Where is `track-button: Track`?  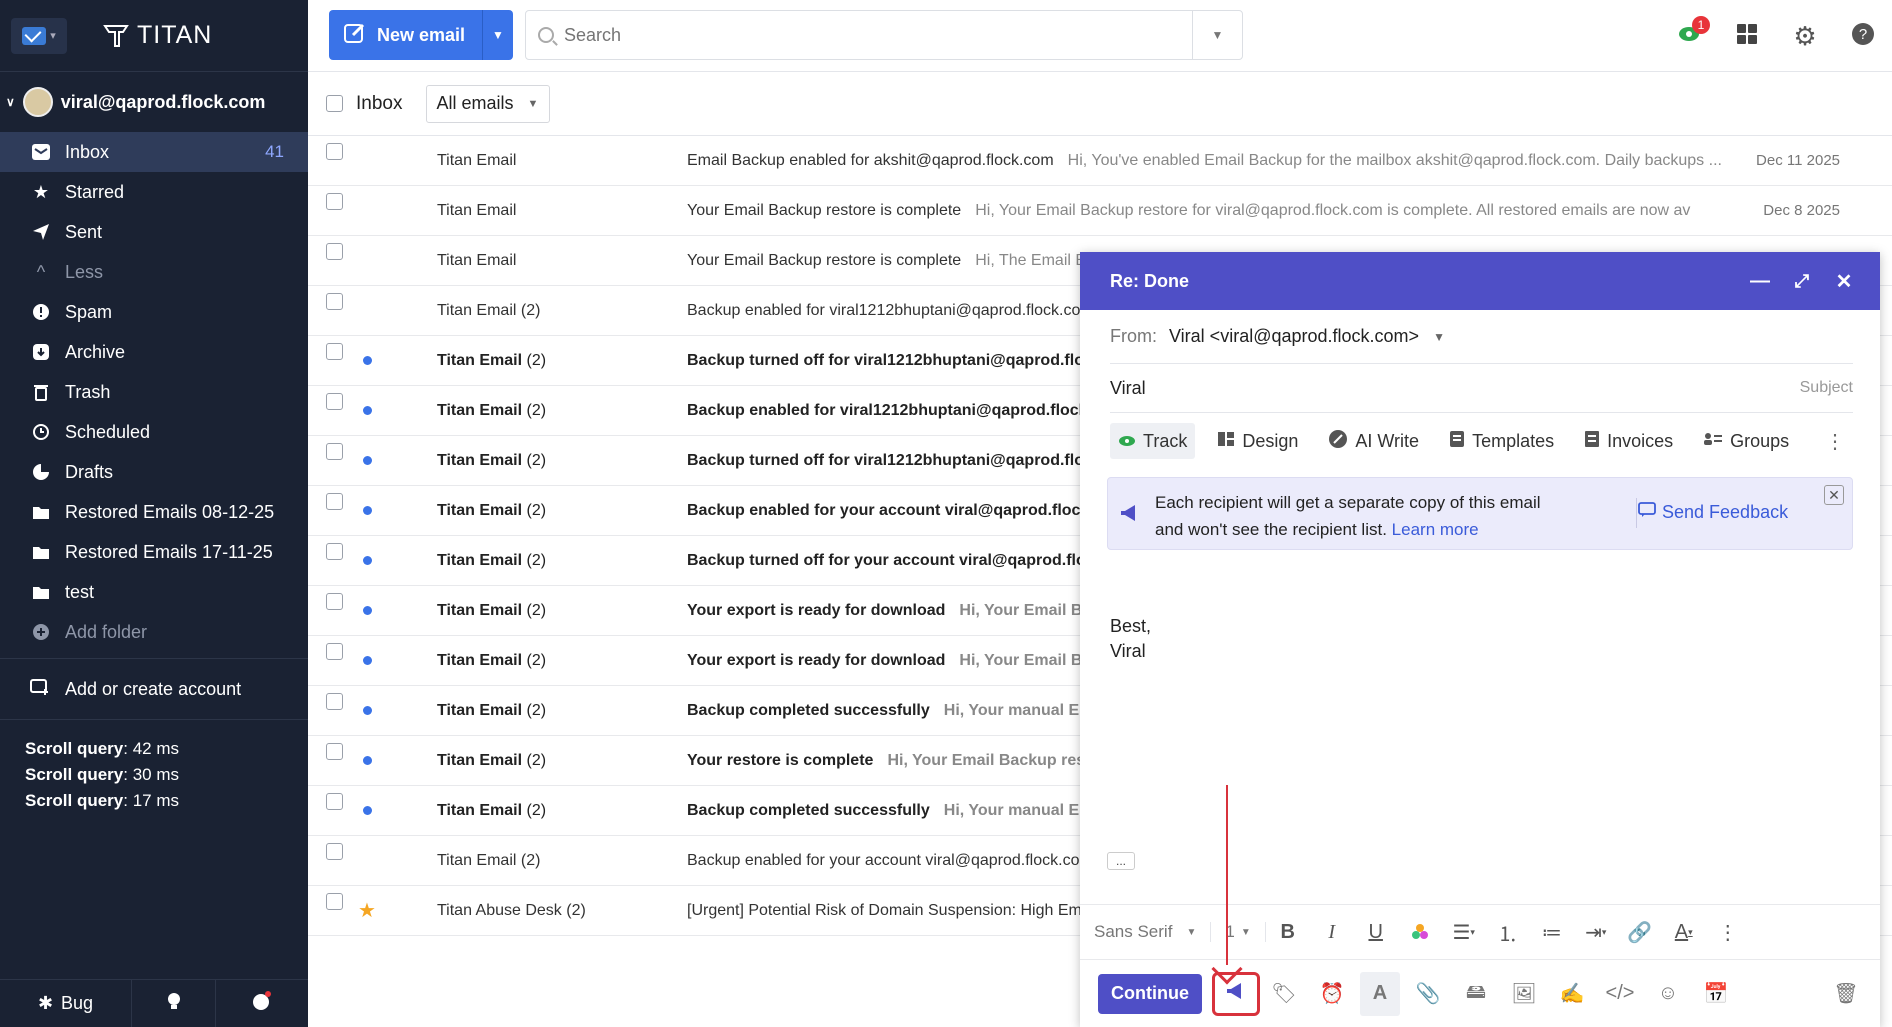 track-button: Track is located at coordinates (1153, 441).